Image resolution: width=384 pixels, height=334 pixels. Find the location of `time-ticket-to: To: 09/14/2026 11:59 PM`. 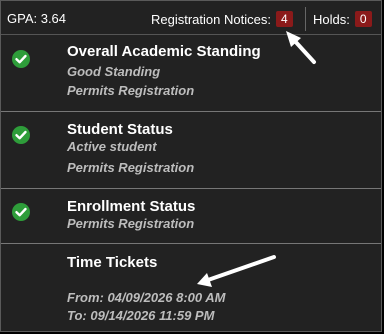

time-ticket-to: To: 09/14/2026 11:59 PM is located at coordinates (141, 315).